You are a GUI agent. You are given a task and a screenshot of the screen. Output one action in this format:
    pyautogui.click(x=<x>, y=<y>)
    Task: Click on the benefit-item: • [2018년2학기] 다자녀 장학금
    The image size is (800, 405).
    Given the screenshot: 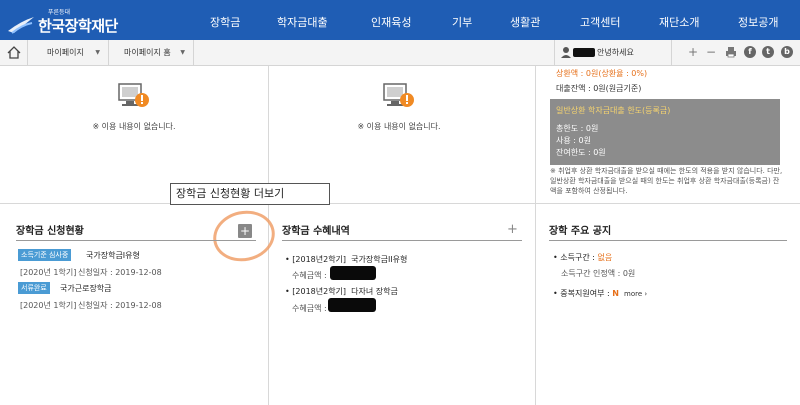 What is the action you would take?
    pyautogui.click(x=341, y=291)
    